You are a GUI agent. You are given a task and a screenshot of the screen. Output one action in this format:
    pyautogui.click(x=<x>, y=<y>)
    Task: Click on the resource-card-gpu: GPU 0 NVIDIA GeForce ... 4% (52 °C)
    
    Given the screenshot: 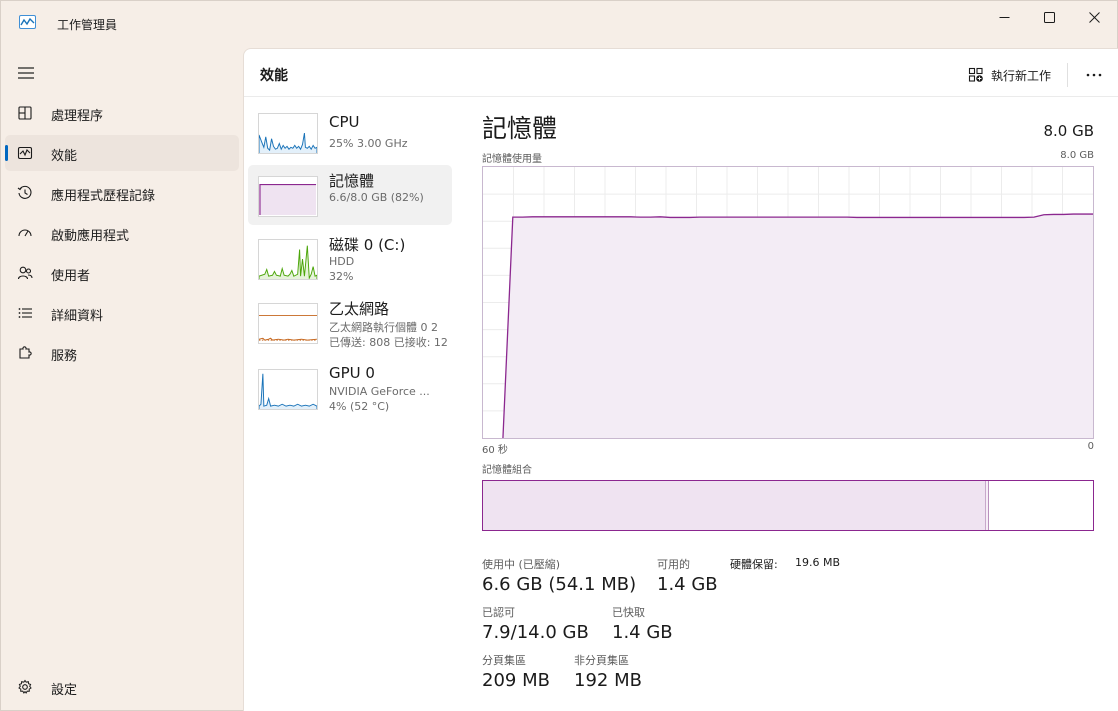 What is the action you would take?
    pyautogui.click(x=350, y=389)
    